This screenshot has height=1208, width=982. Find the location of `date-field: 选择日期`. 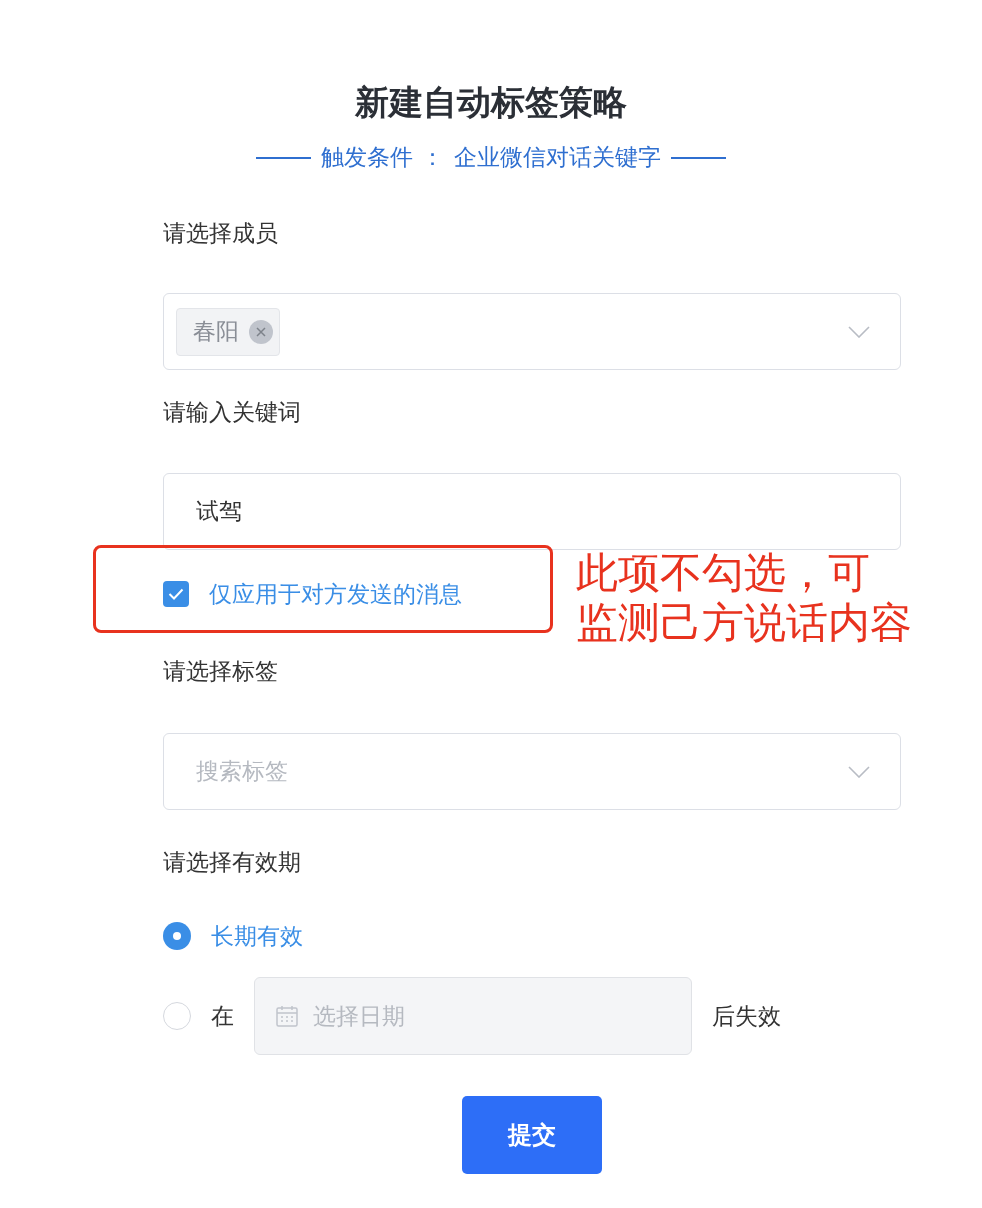

date-field: 选择日期 is located at coordinates (473, 1016).